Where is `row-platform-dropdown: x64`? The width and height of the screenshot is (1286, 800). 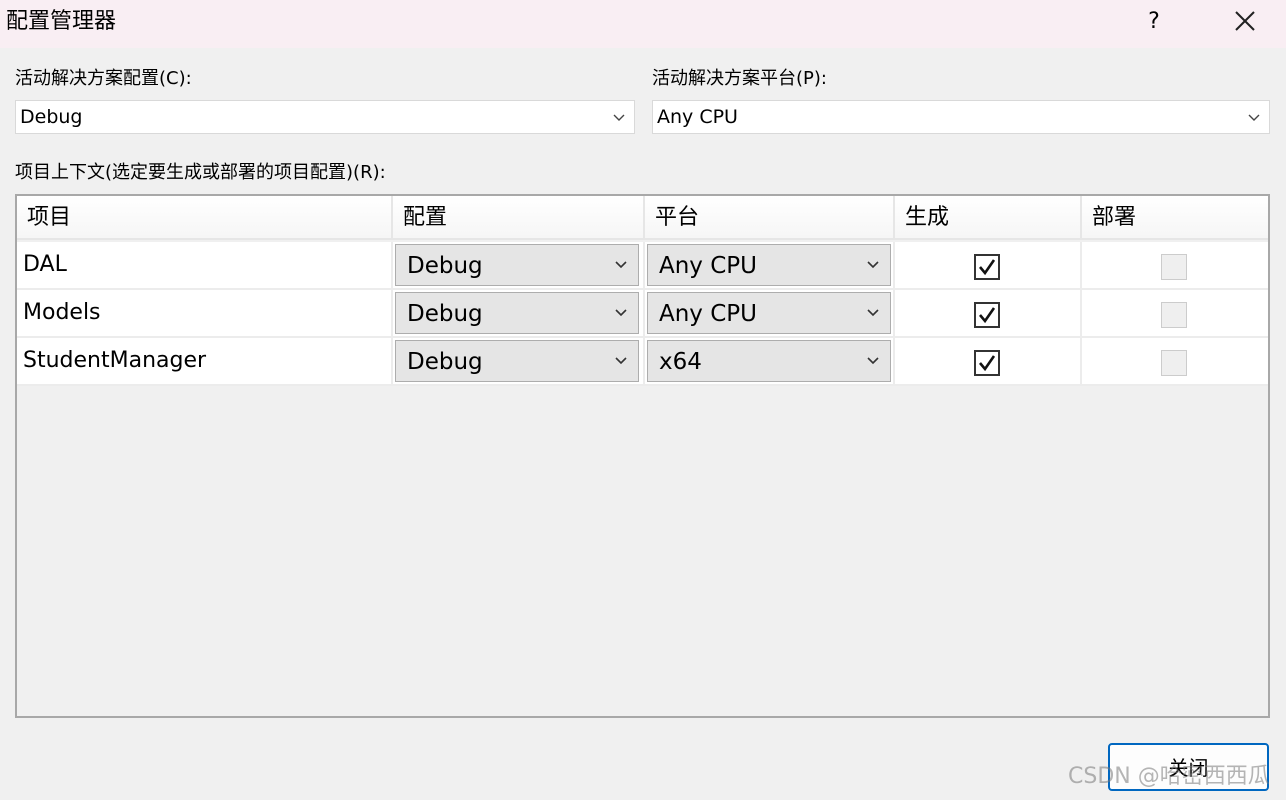 row-platform-dropdown: x64 is located at coordinates (769, 361).